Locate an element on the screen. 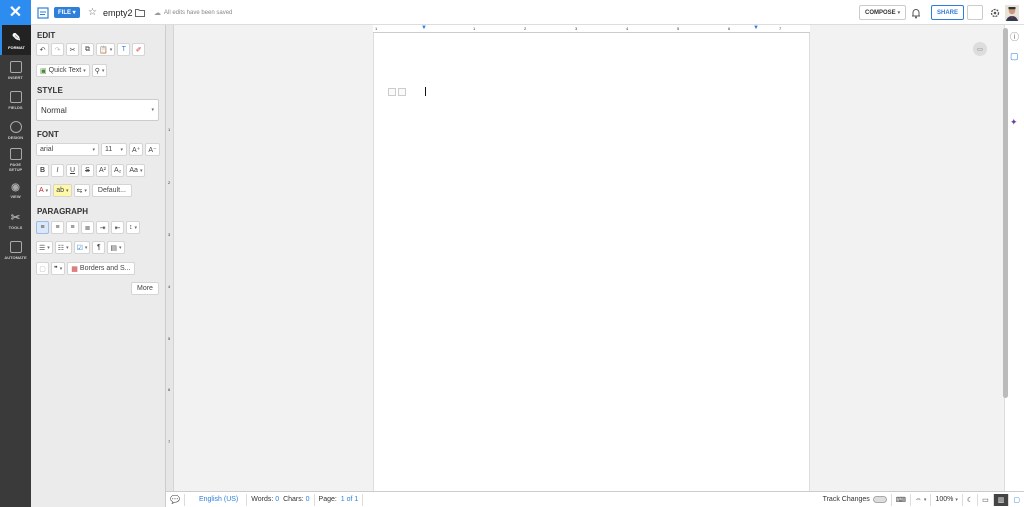 The image size is (1024, 507). fields-icon is located at coordinates (15, 96).